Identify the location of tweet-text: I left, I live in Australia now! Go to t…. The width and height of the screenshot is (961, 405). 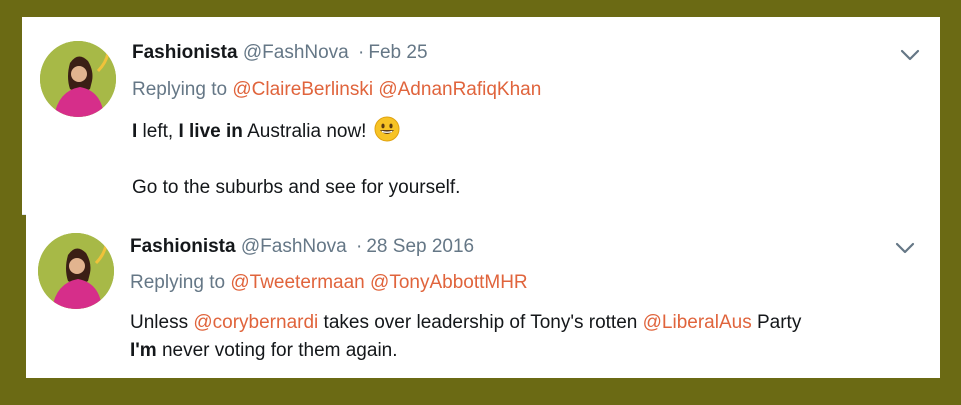
(296, 159).